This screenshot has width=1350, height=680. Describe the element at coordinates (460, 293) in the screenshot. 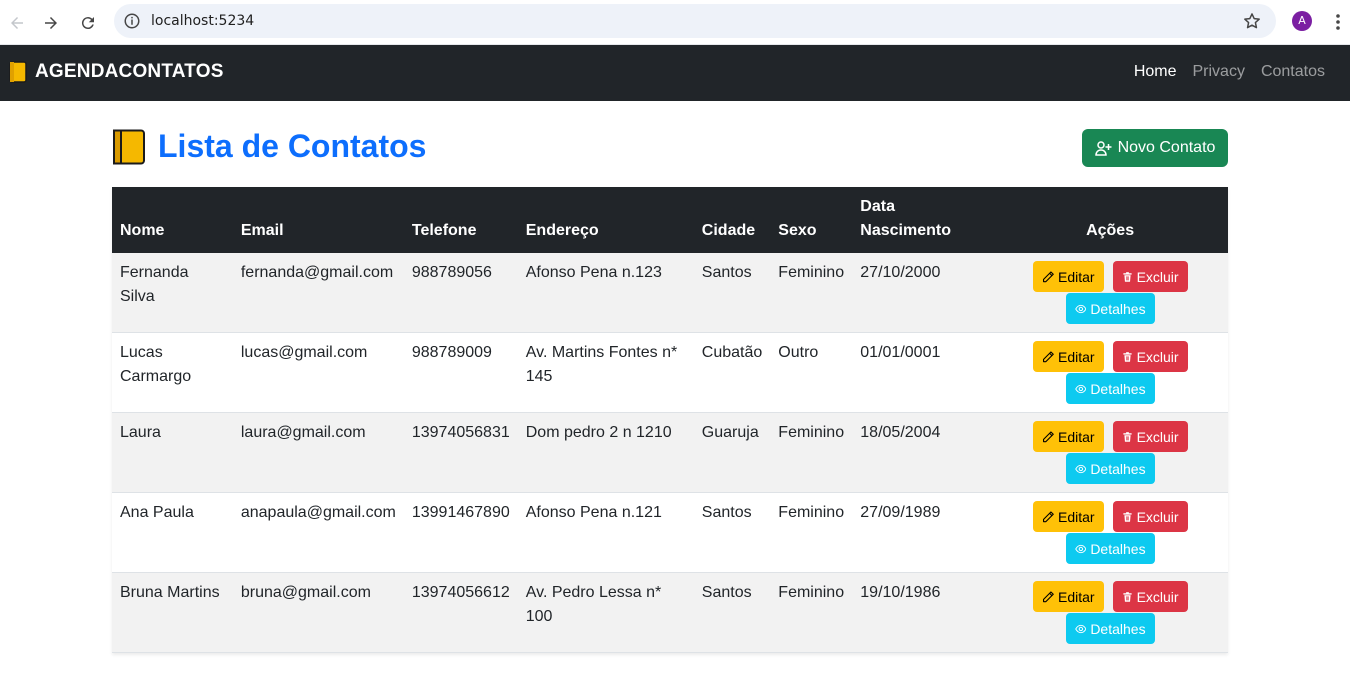

I see `cell-telefone: 988789056` at that location.